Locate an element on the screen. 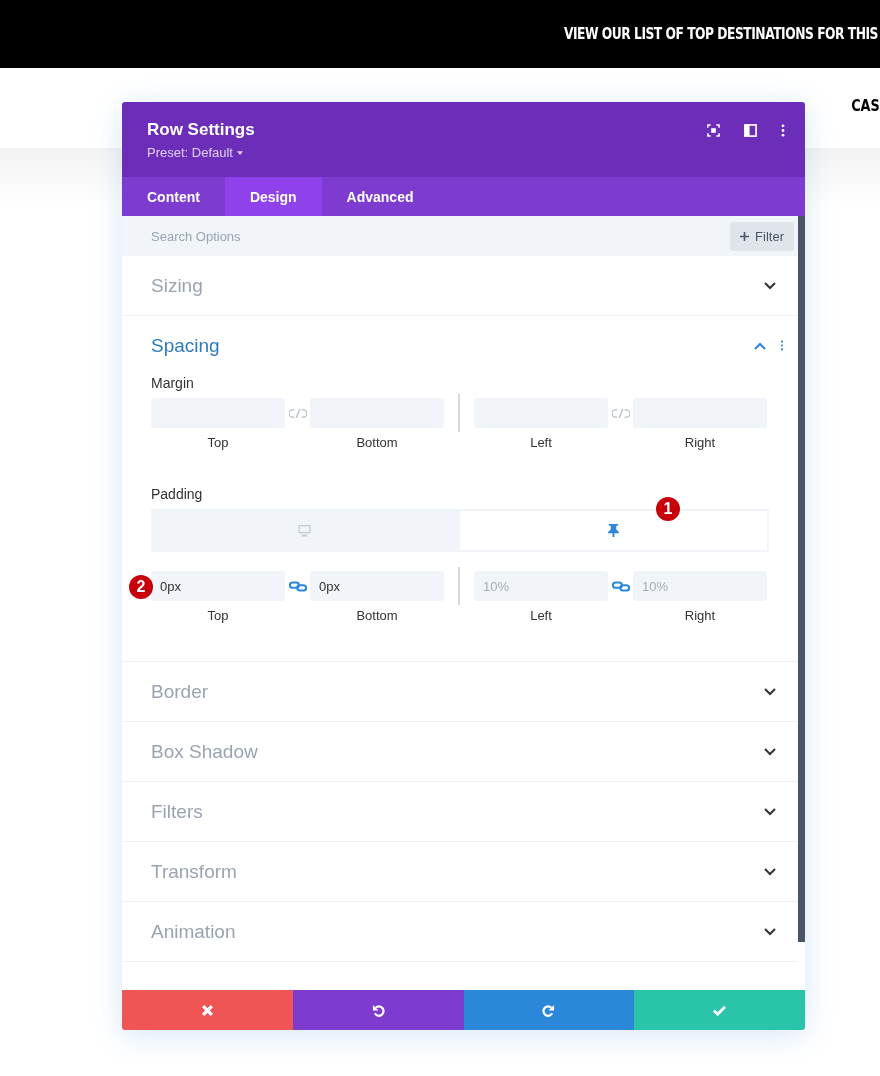  announcement-text: VIEW OUR LIST OF TOP DESTINATIONS FOR THIS is located at coordinates (721, 34).